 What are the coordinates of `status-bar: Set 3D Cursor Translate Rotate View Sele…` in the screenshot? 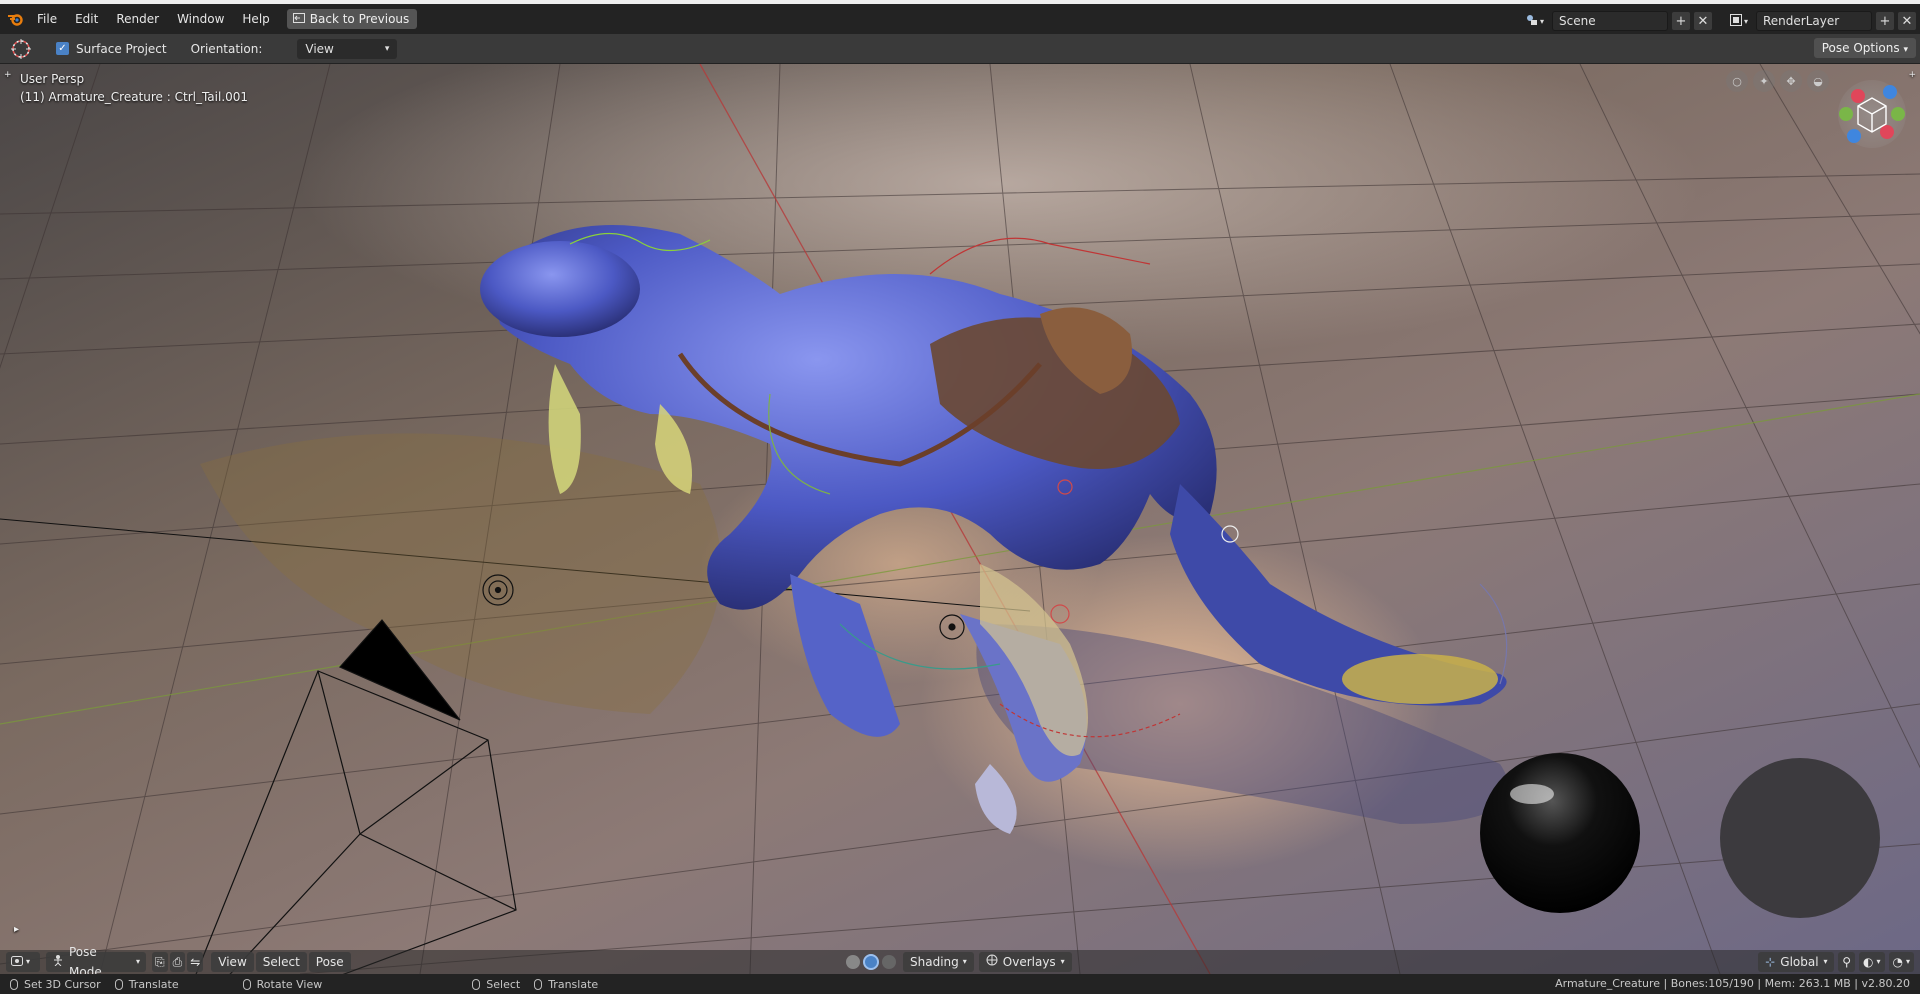 It's located at (960, 984).